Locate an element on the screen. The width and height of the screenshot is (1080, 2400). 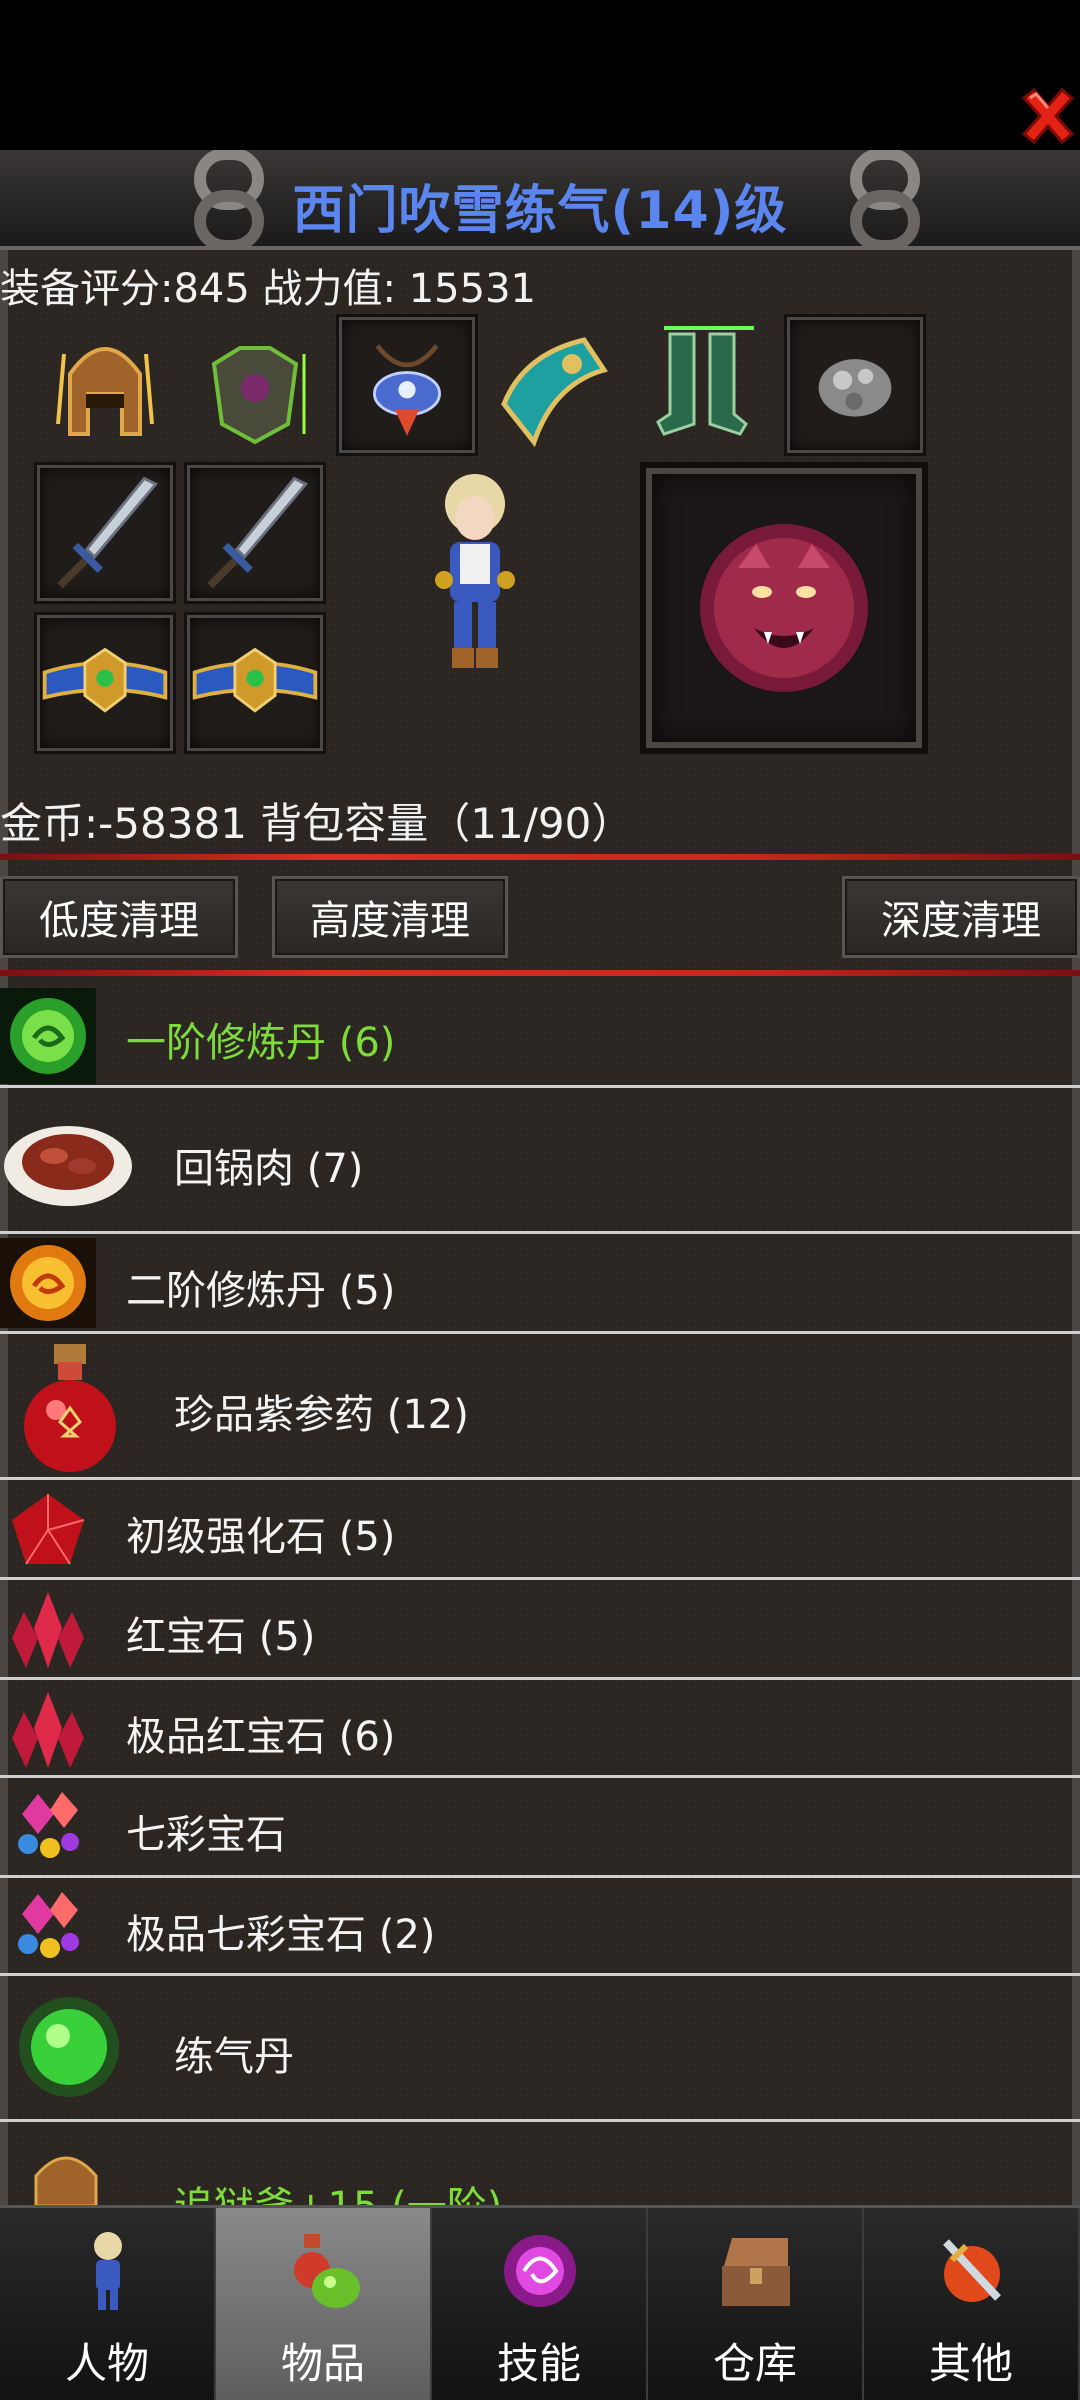
tab-character: 人物 is located at coordinates (108, 2304).